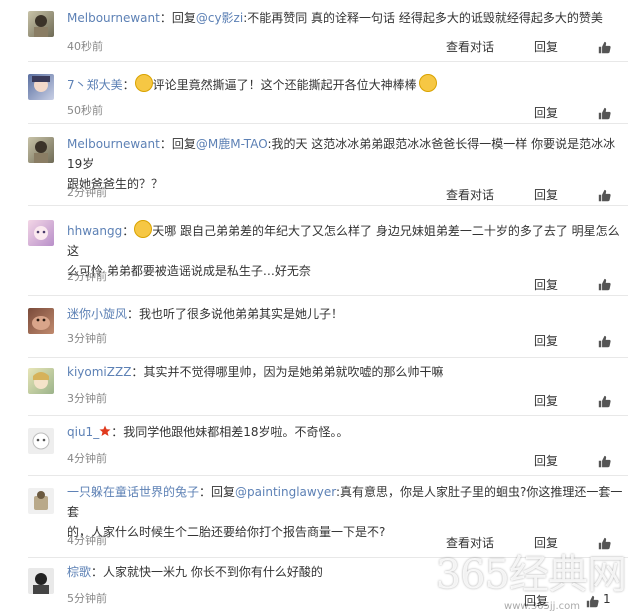 The image size is (640, 616). I want to click on username-link: 迷你小旋风, so click(97, 314).